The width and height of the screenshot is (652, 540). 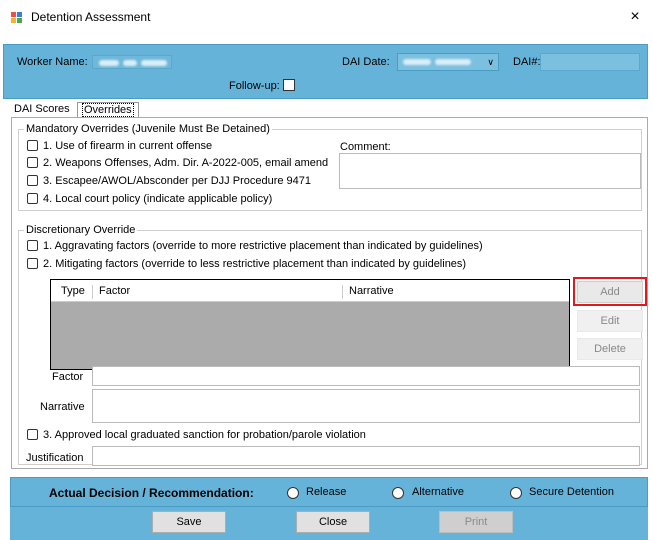 What do you see at coordinates (610, 349) in the screenshot?
I see `delete-button: Delete` at bounding box center [610, 349].